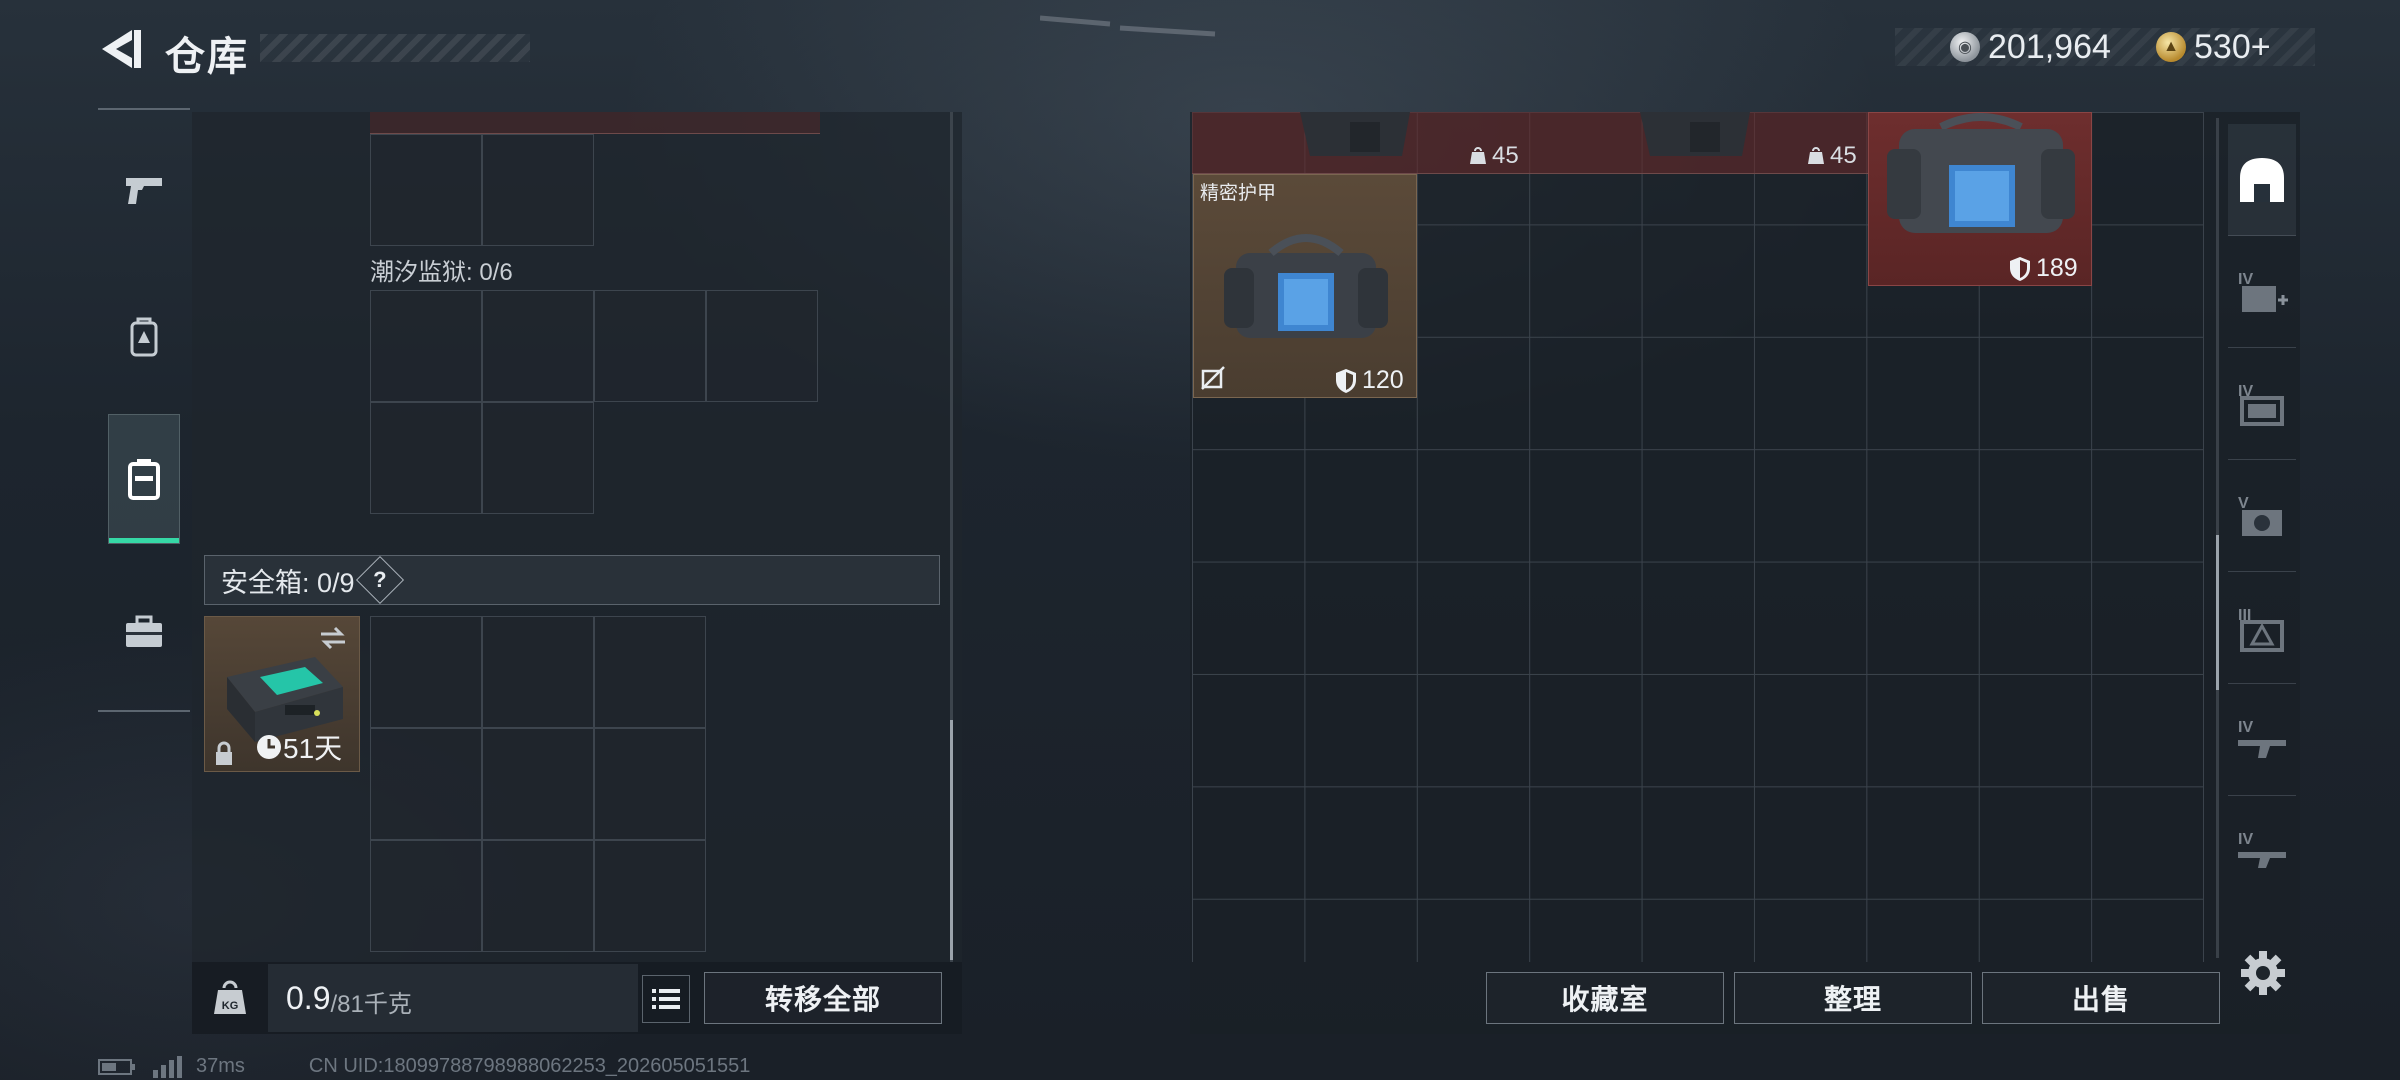 Image resolution: width=2400 pixels, height=1080 pixels. Describe the element at coordinates (224, 753) in the screenshot. I see `lock-icon` at that location.